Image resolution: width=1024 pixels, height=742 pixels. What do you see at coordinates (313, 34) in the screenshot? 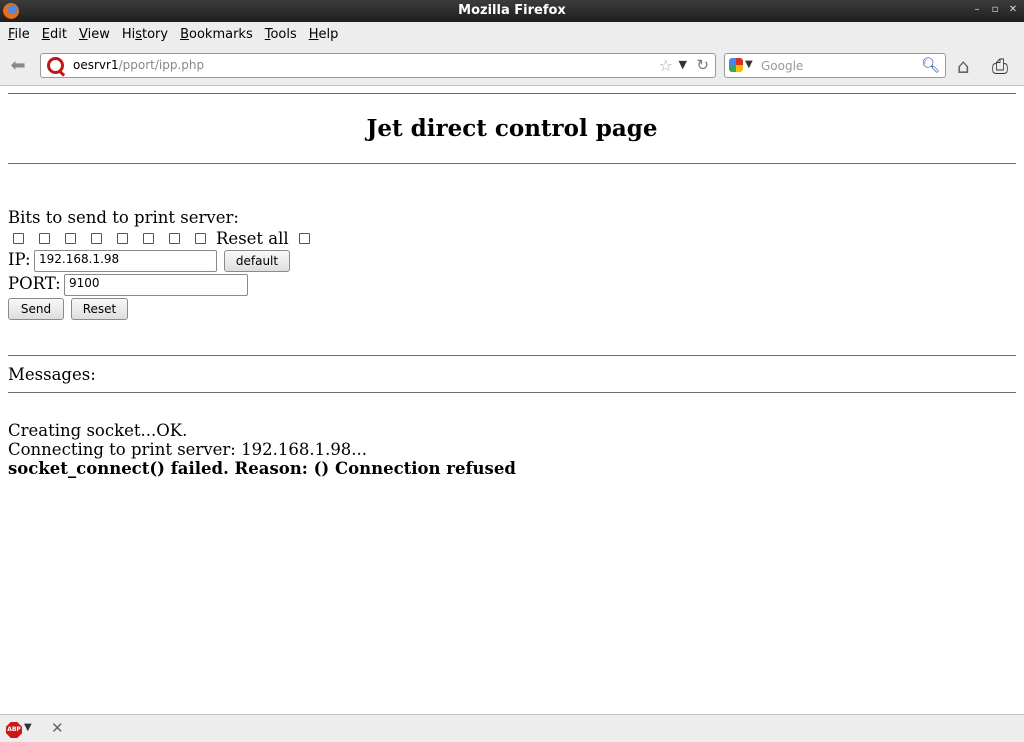
I see `menu-help-key: H` at bounding box center [313, 34].